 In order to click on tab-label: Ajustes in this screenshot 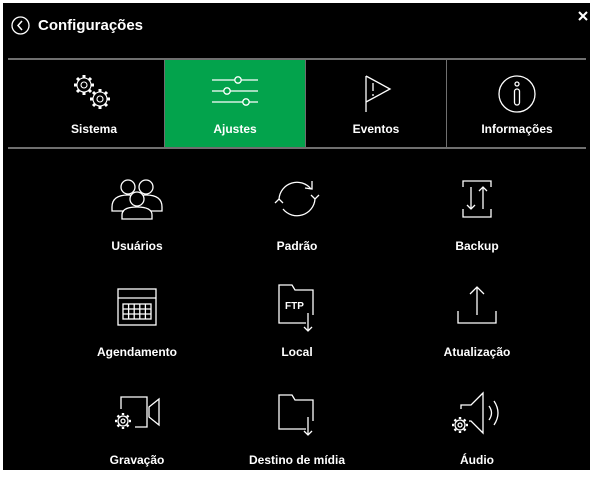, I will do `click(235, 129)`.